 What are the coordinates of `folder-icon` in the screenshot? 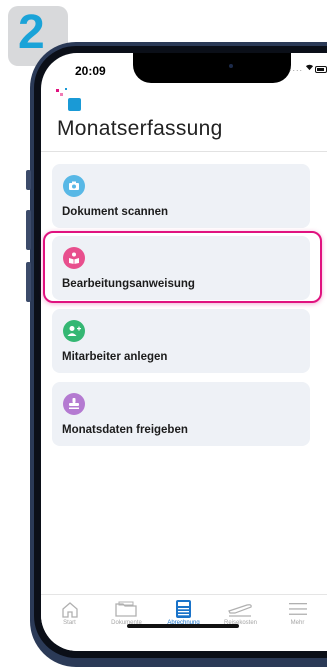 It's located at (126, 609).